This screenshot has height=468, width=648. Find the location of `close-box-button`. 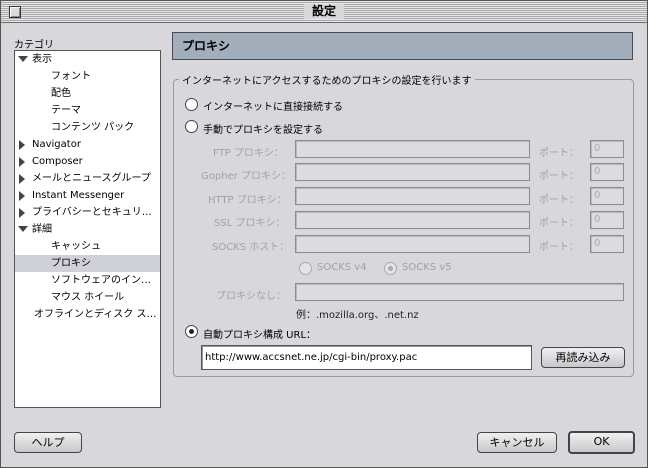

close-box-button is located at coordinates (15, 12).